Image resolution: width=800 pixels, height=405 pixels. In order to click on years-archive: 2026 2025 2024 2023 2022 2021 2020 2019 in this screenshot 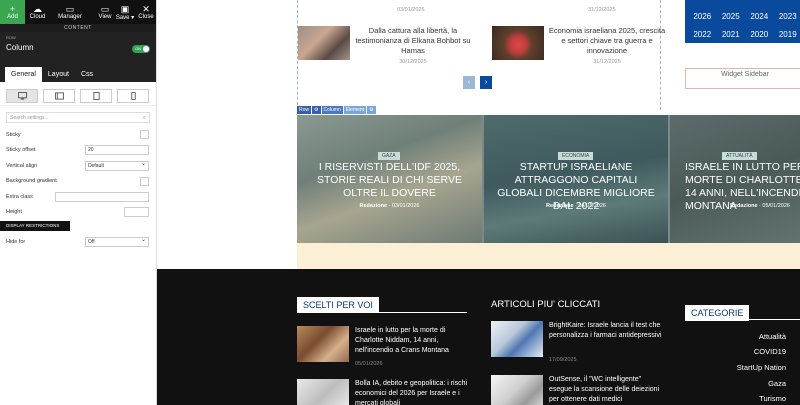, I will do `click(742, 21)`.